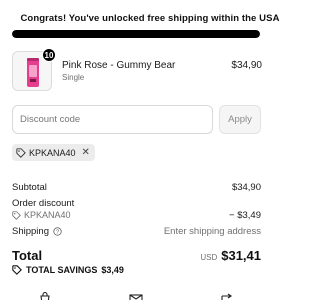  I want to click on total-amount: USD $31,41, so click(230, 255).